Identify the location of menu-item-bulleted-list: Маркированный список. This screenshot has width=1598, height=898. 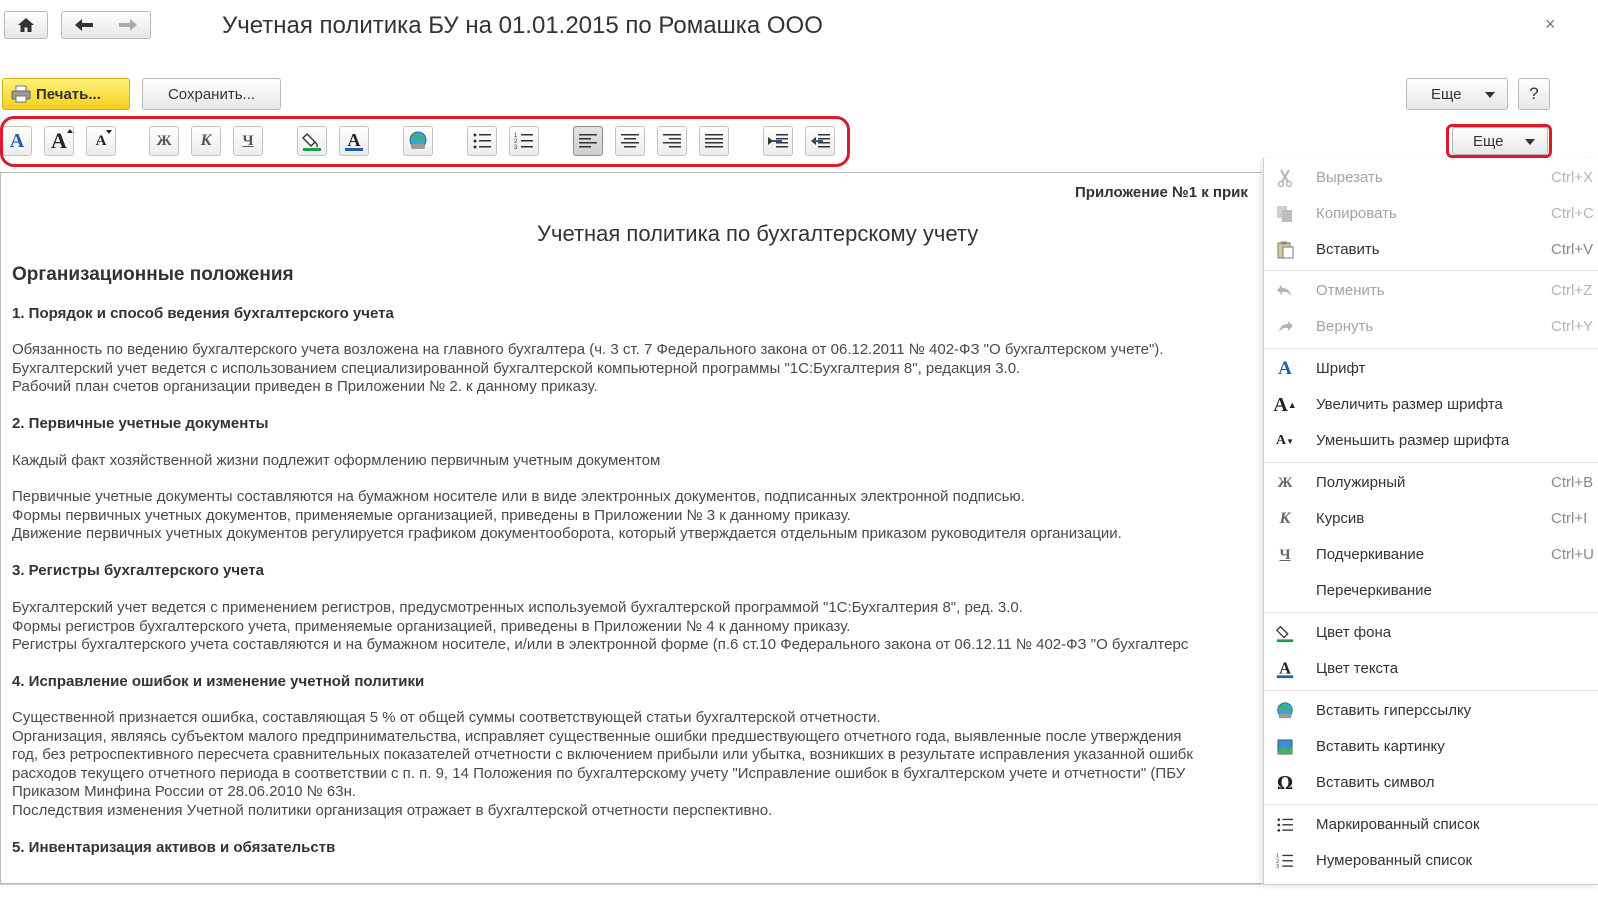
(1431, 824).